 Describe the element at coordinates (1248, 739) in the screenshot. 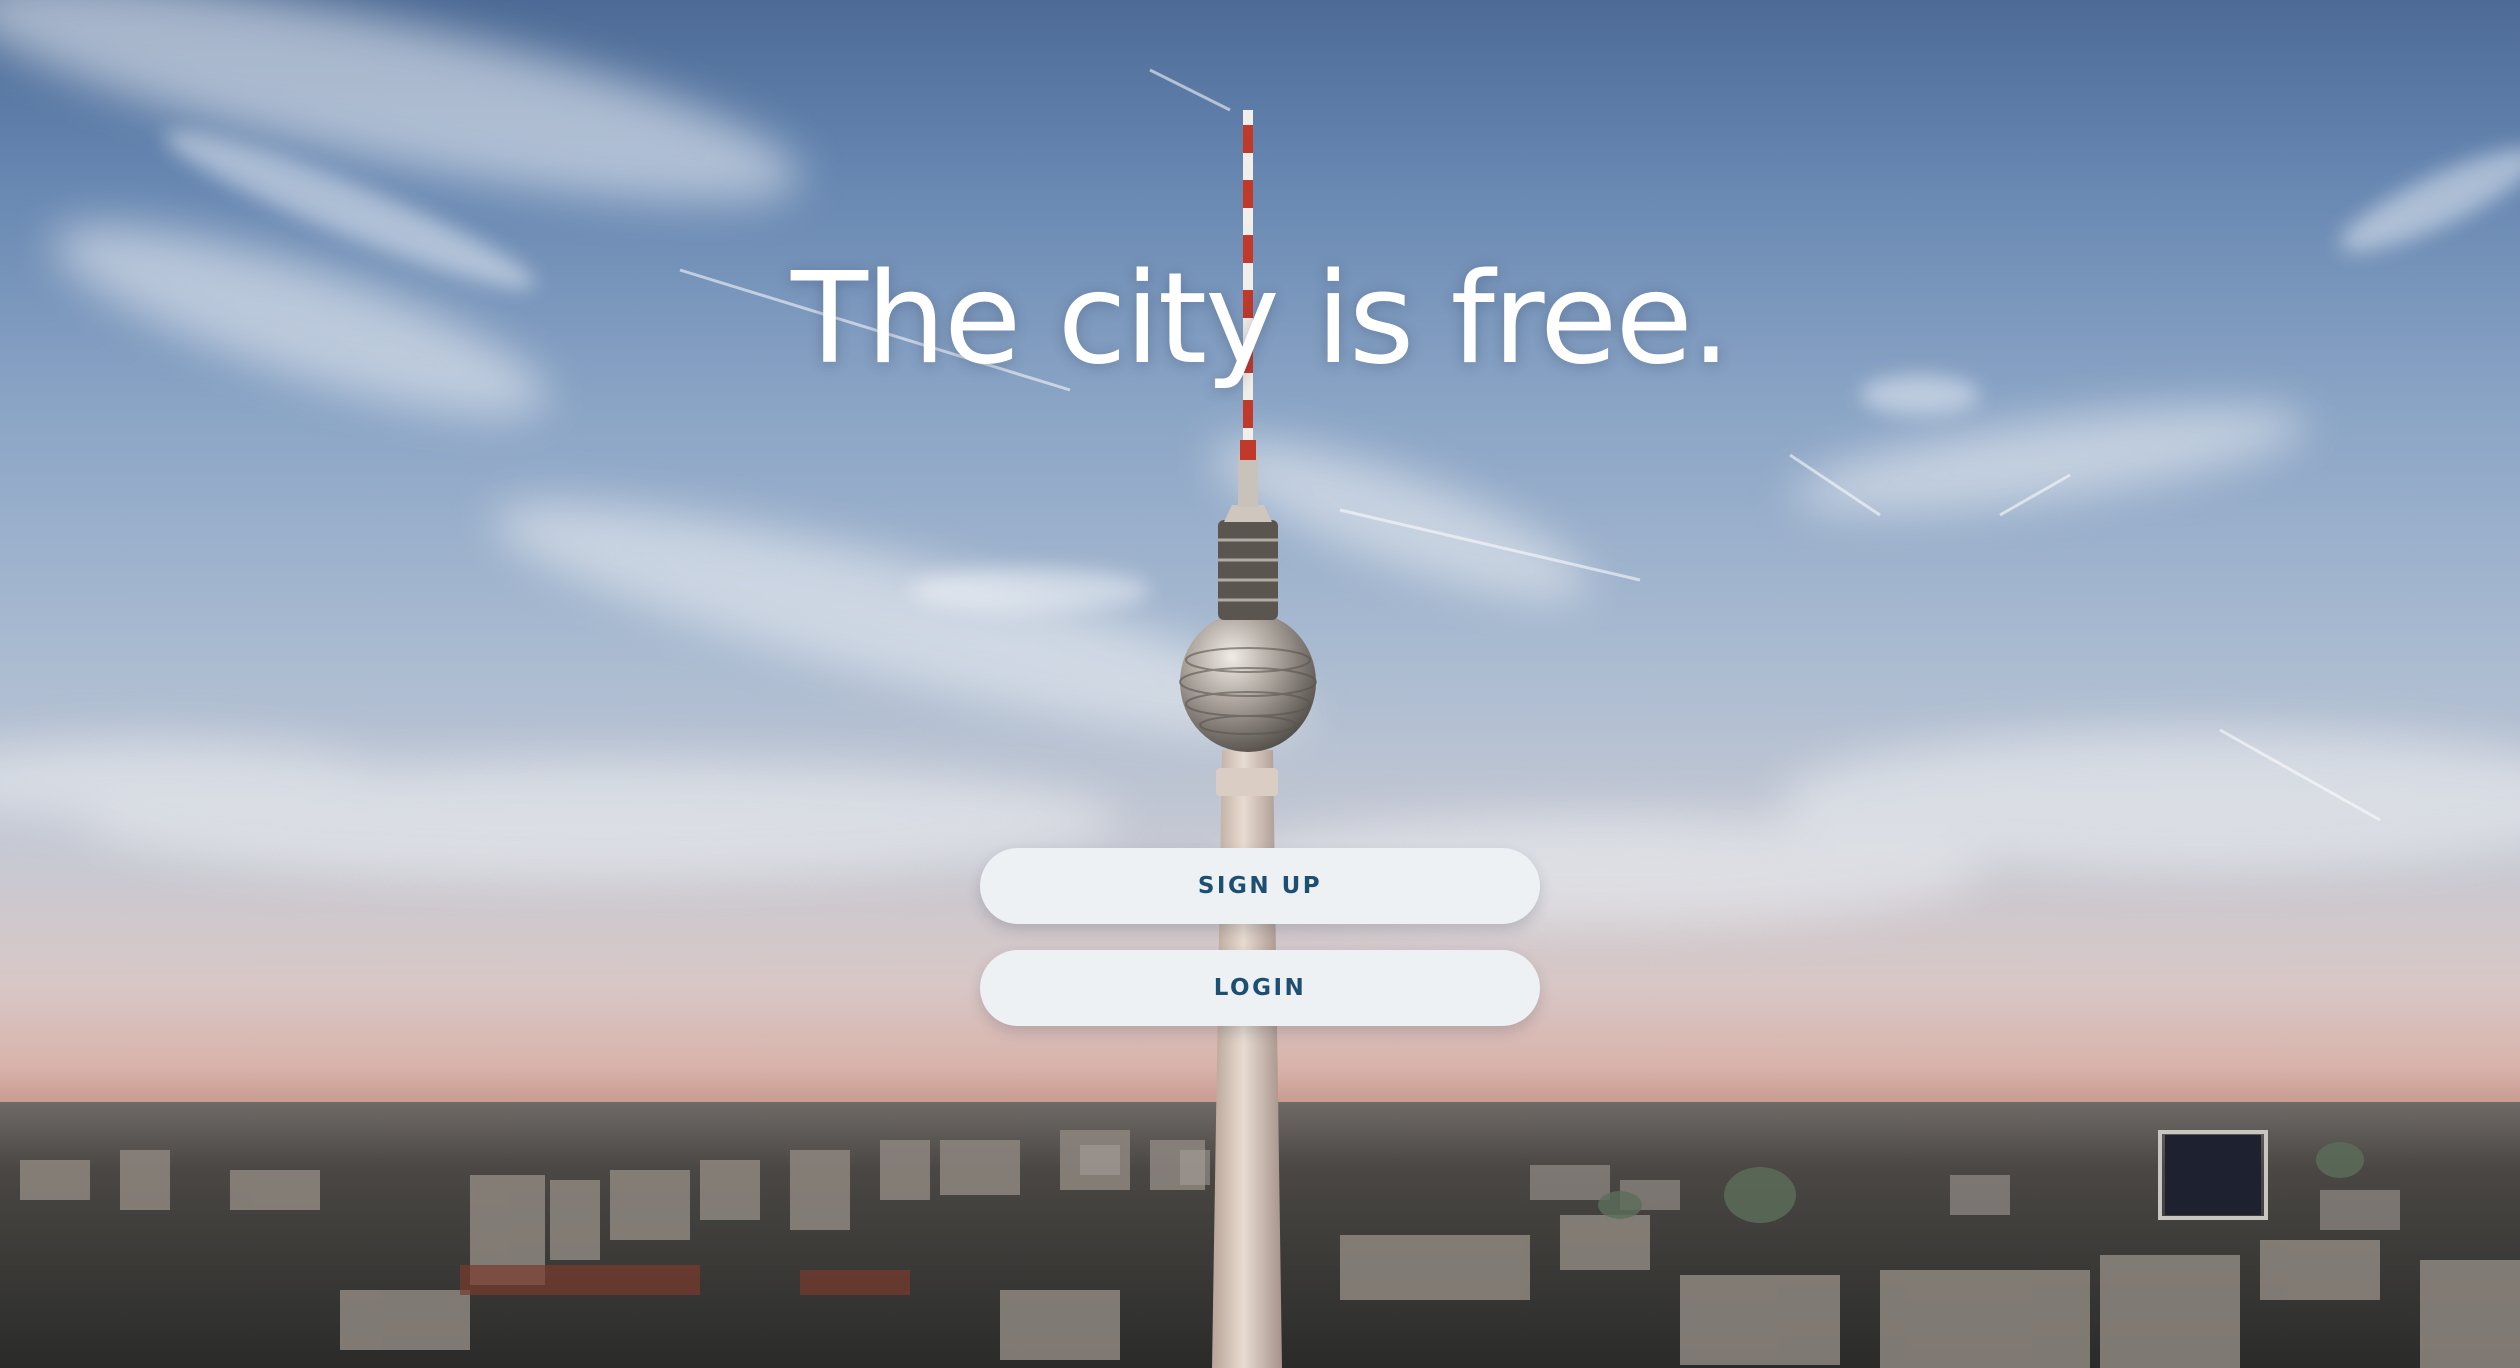

I see `tv-tower` at that location.